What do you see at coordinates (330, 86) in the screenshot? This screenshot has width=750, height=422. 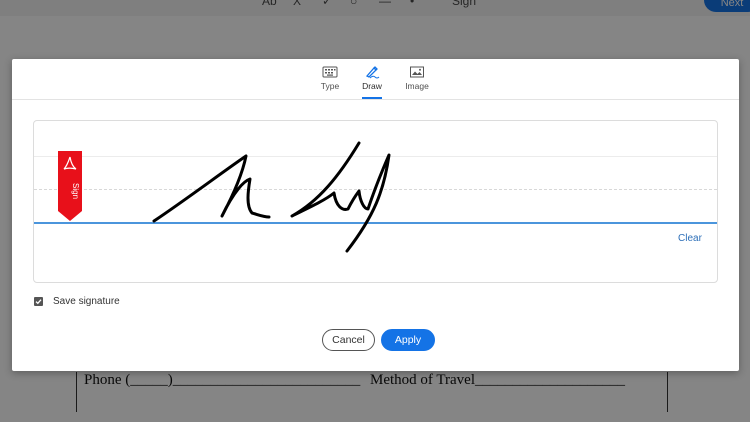 I see `tab-type-label: Type` at bounding box center [330, 86].